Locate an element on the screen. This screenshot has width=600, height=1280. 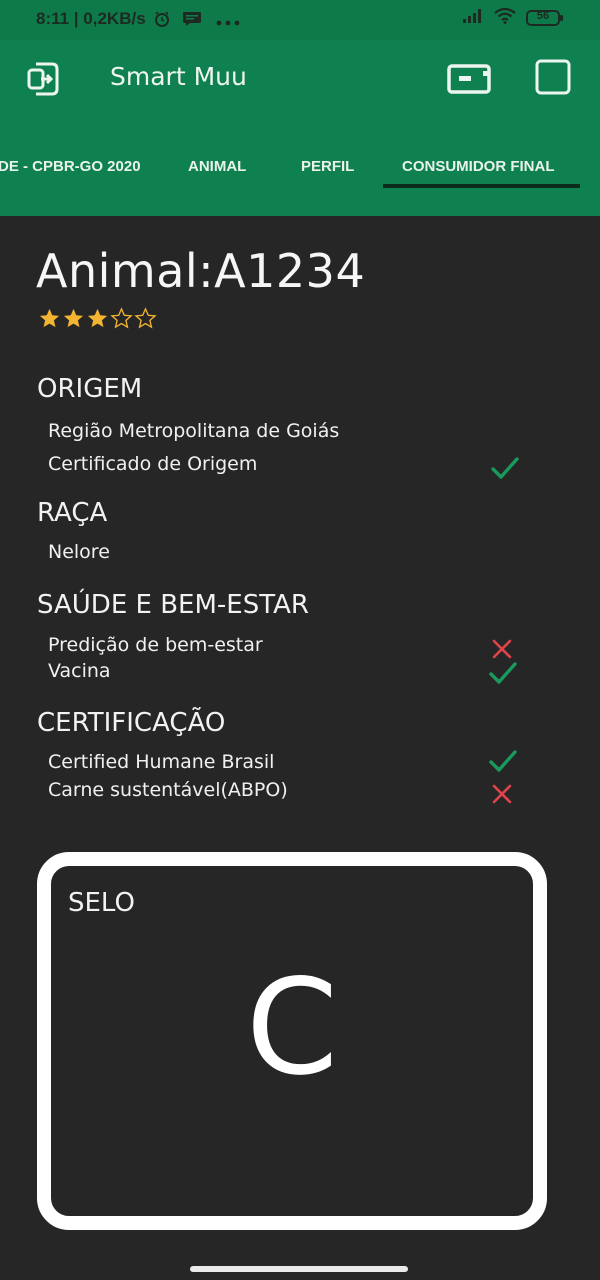
item-vacina: Vacina is located at coordinates (79, 671).